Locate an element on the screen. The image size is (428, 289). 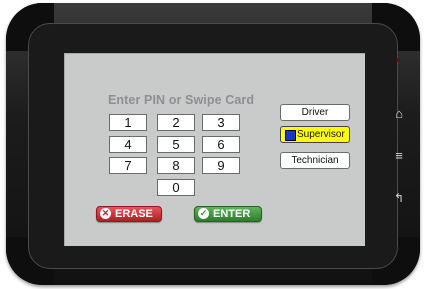
selected-square-icon is located at coordinates (290, 135).